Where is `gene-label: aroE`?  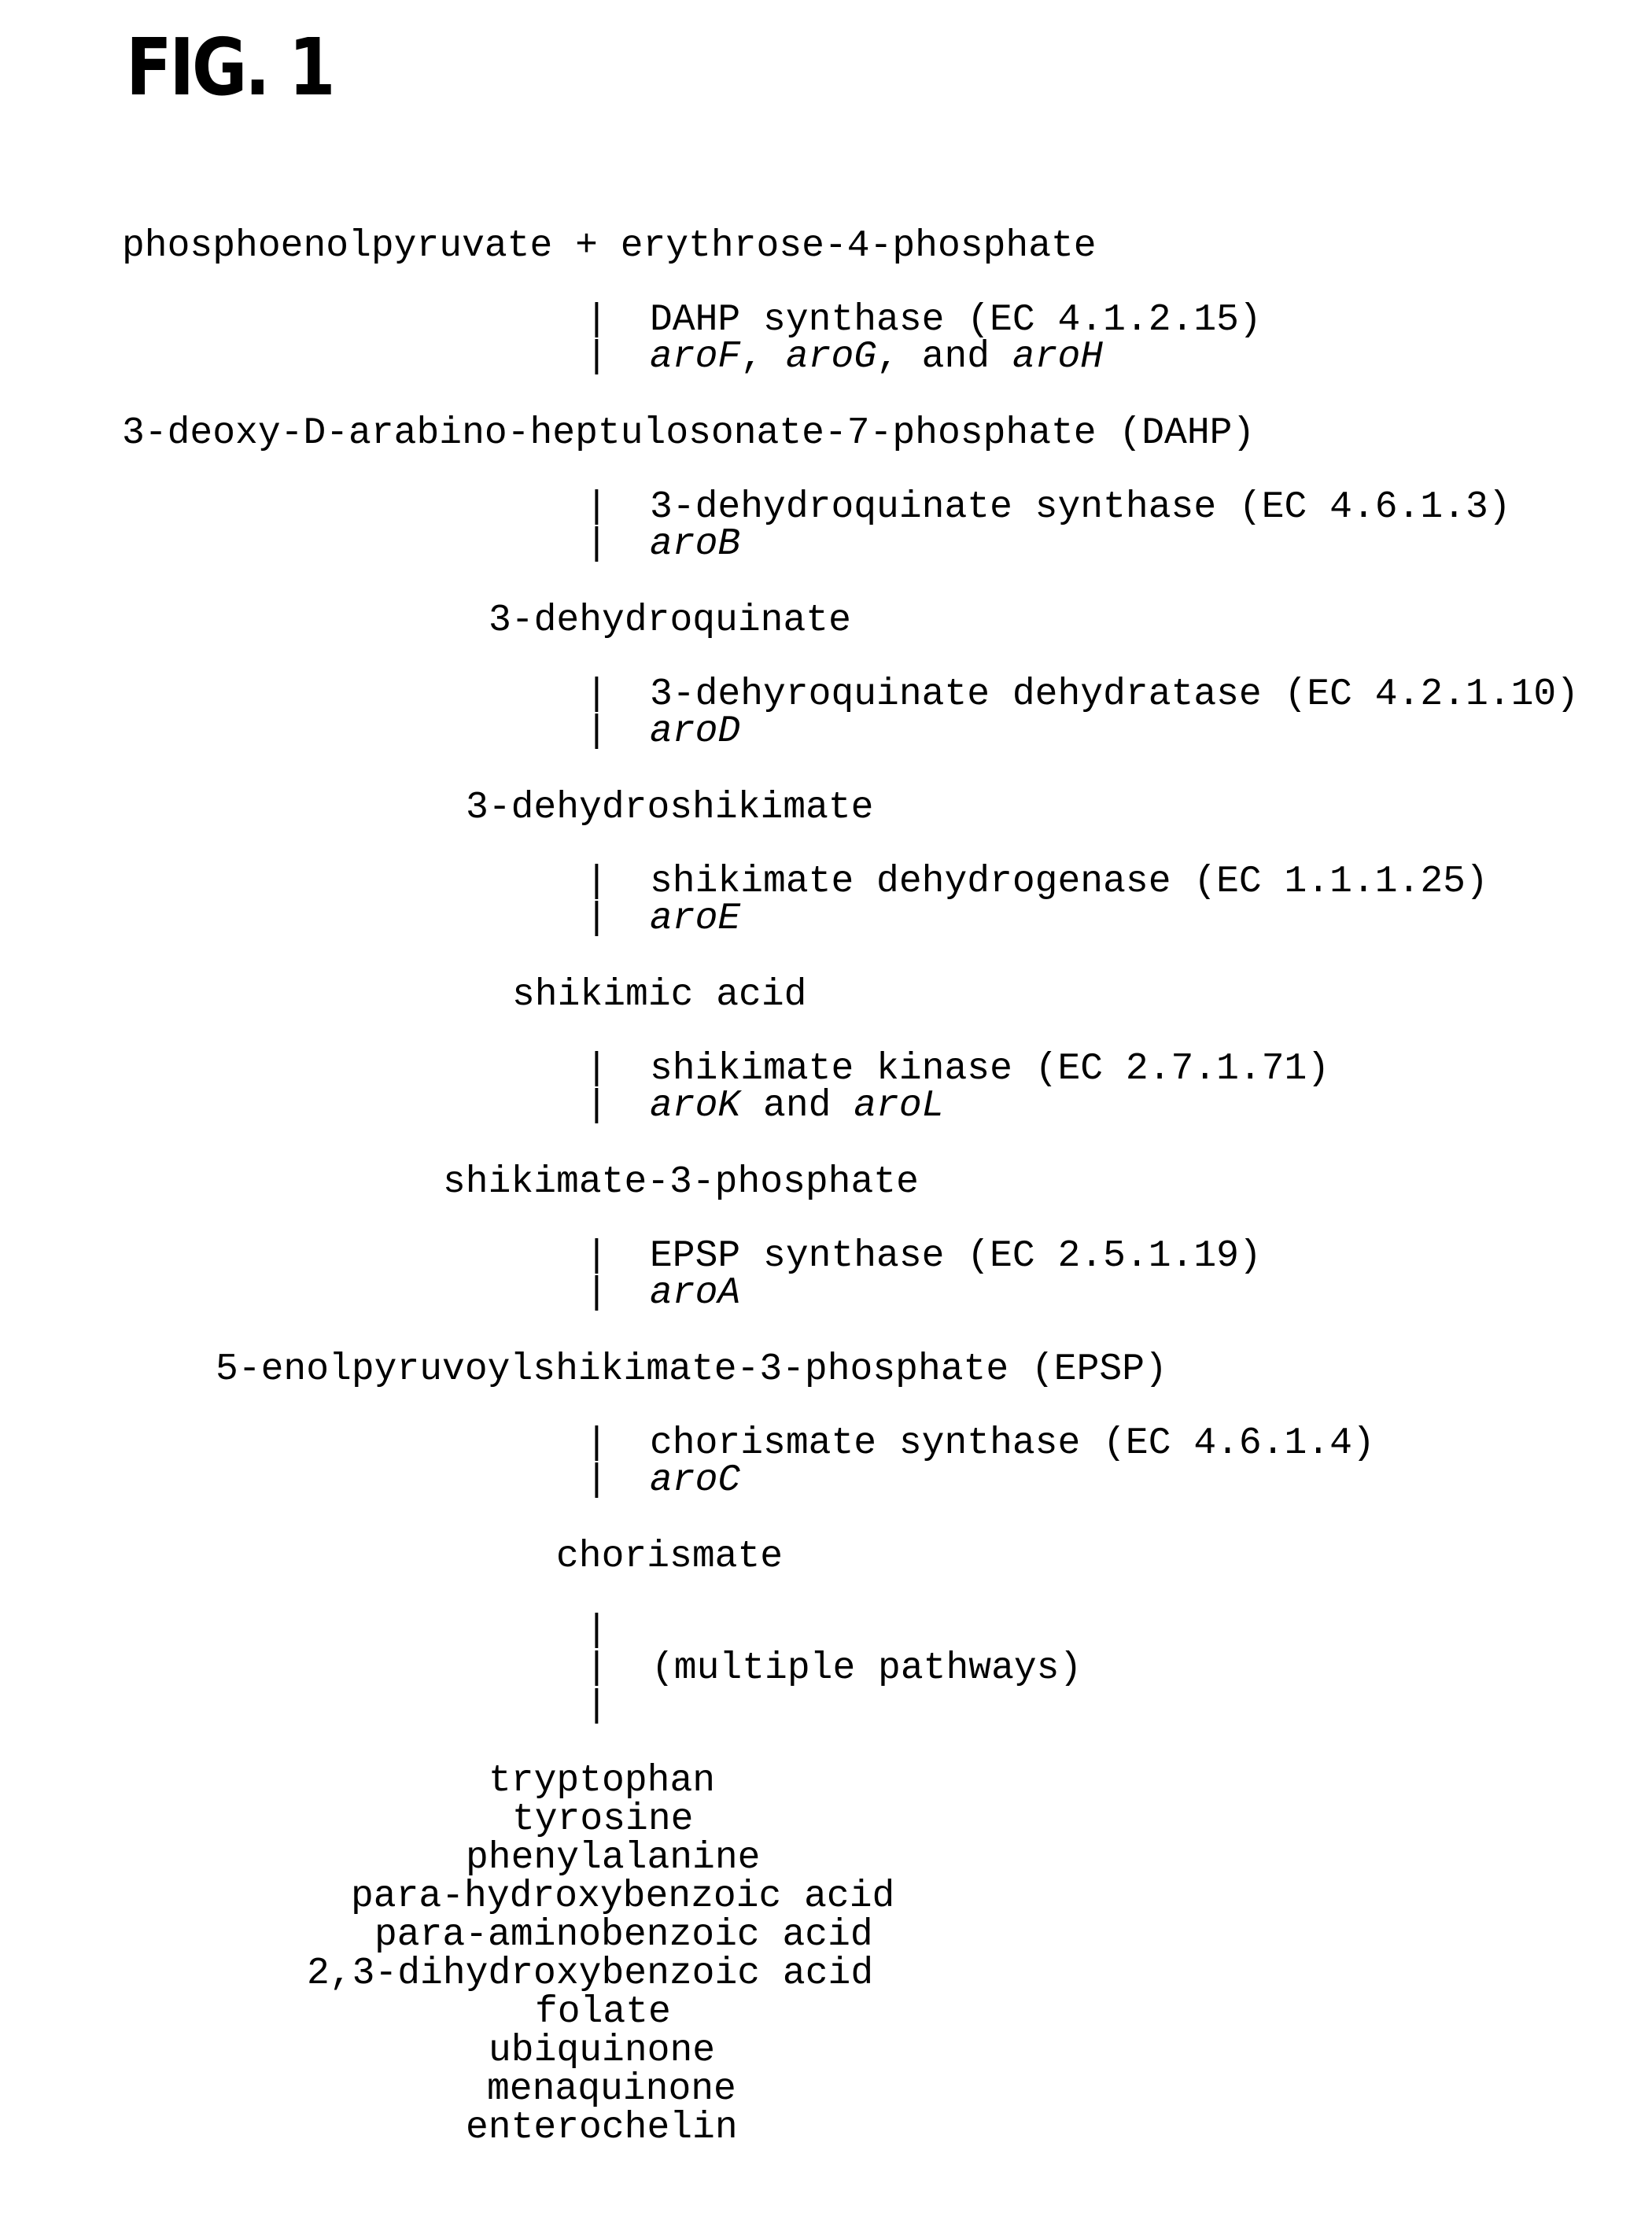
gene-label: aroE is located at coordinates (695, 919).